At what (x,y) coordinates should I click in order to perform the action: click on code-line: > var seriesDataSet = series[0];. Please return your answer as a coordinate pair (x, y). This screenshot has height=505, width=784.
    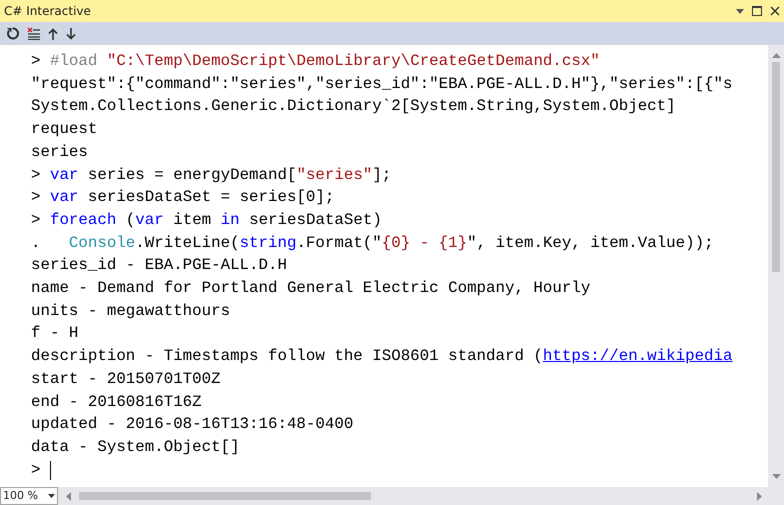
    Looking at the image, I should click on (182, 197).